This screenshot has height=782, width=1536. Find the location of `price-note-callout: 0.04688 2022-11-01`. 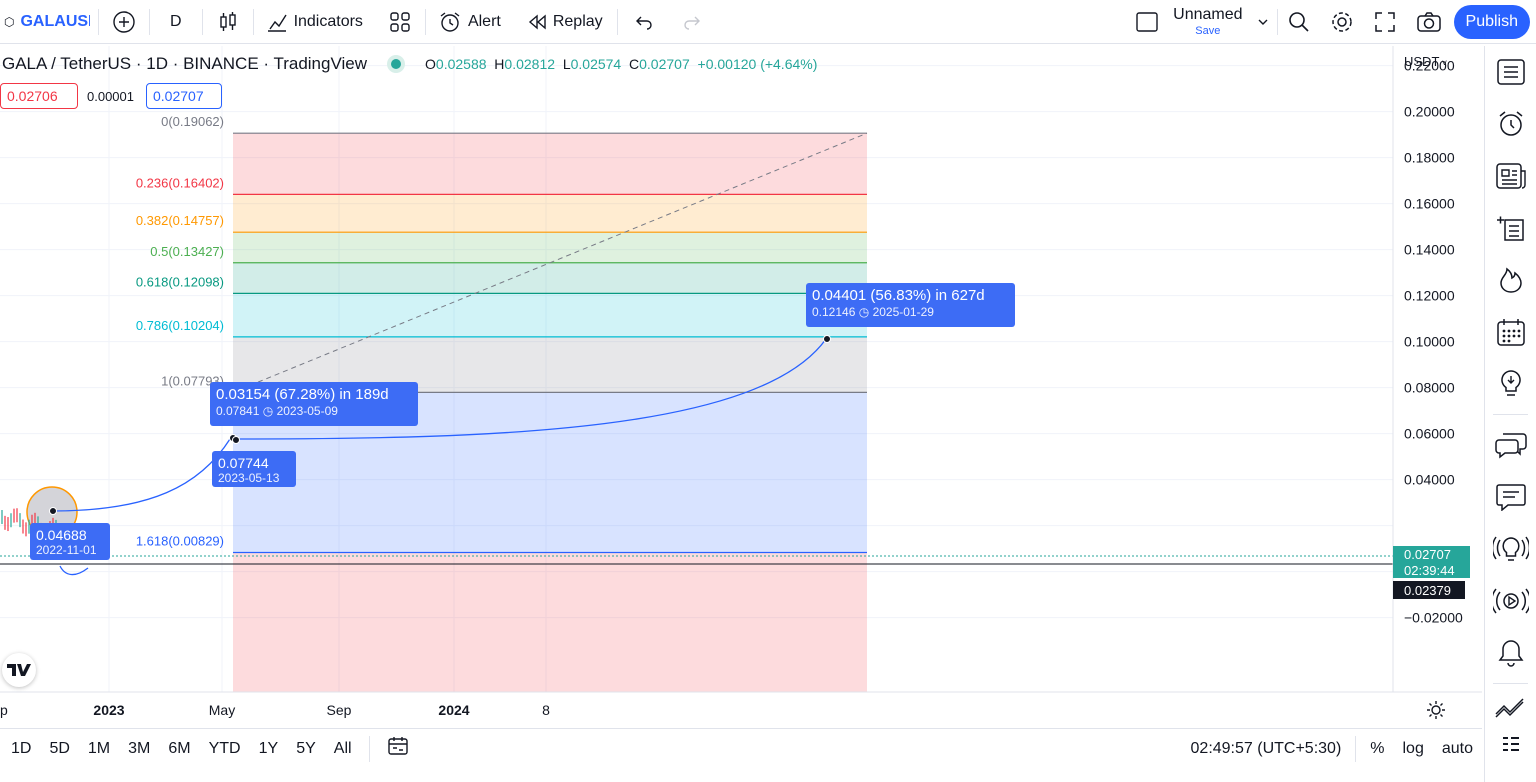

price-note-callout: 0.04688 2022-11-01 is located at coordinates (70, 541).